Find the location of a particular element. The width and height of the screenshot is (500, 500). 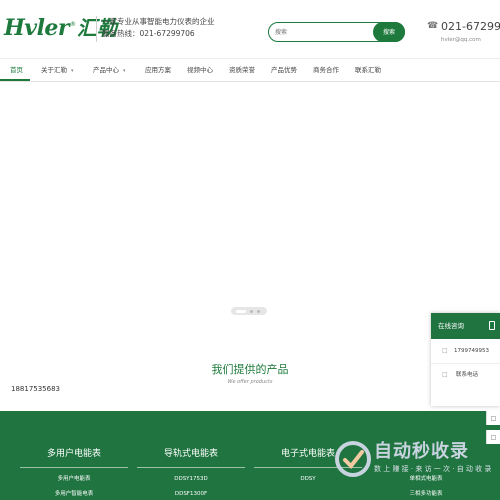

qq-number: 1799749953 is located at coordinates (471, 351).